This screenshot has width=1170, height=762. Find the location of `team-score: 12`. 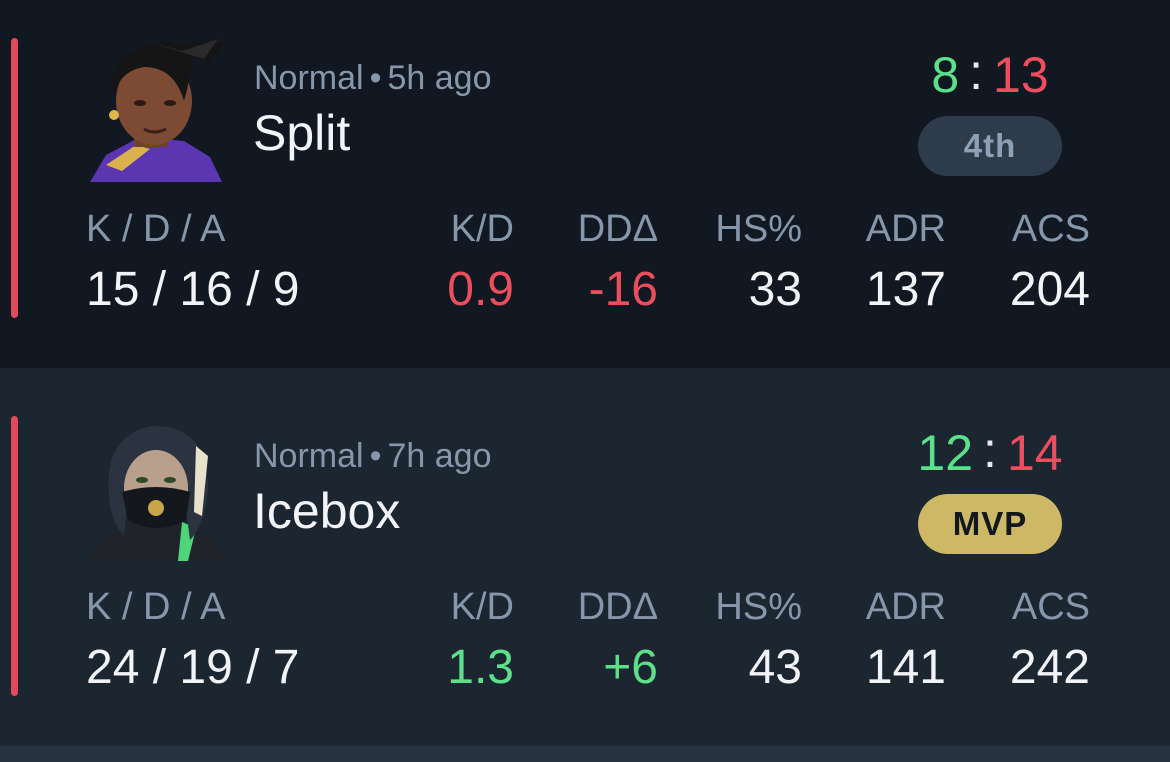

team-score: 12 is located at coordinates (945, 453).